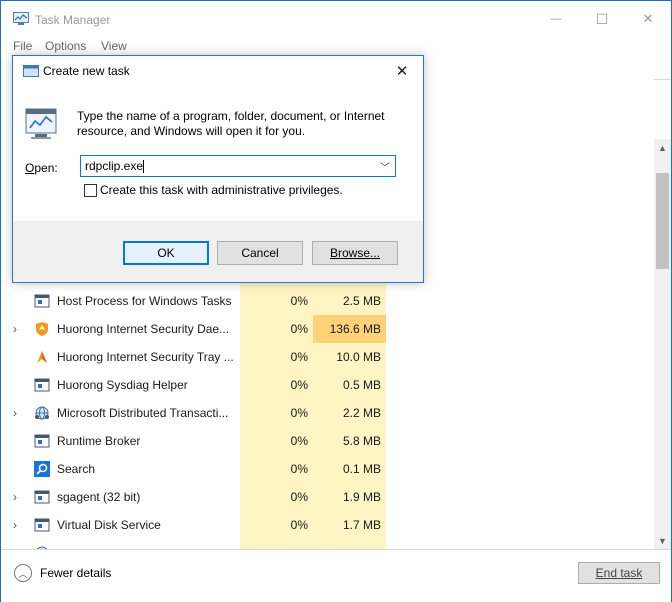  Describe the element at coordinates (327, 385) in the screenshot. I see `process-row: Huorong Sysdiag Helper 0% 0.5 MB` at that location.